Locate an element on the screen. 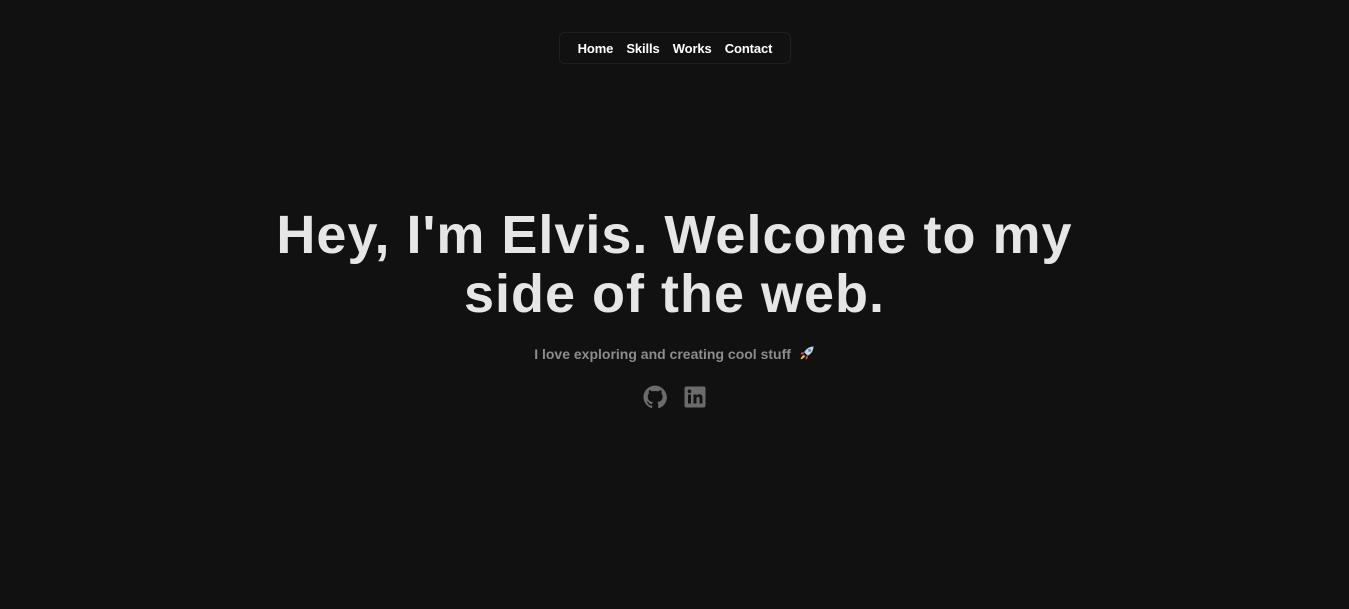 This screenshot has width=1349, height=609. top-nav: Home Skills Works Contact is located at coordinates (675, 48).